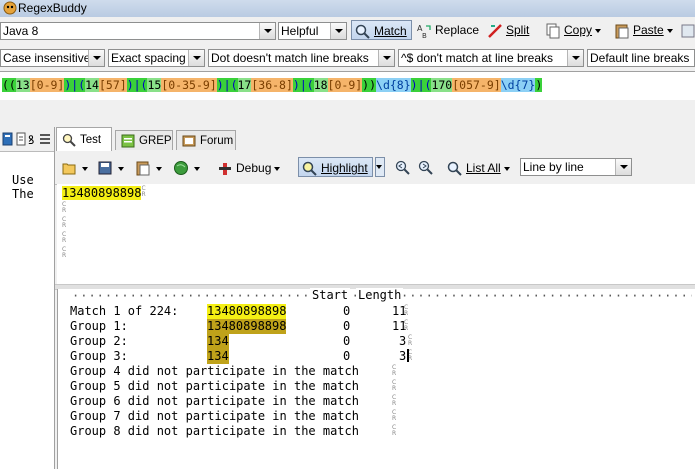  Describe the element at coordinates (320, 85) in the screenshot. I see `regex-literal: 18` at that location.